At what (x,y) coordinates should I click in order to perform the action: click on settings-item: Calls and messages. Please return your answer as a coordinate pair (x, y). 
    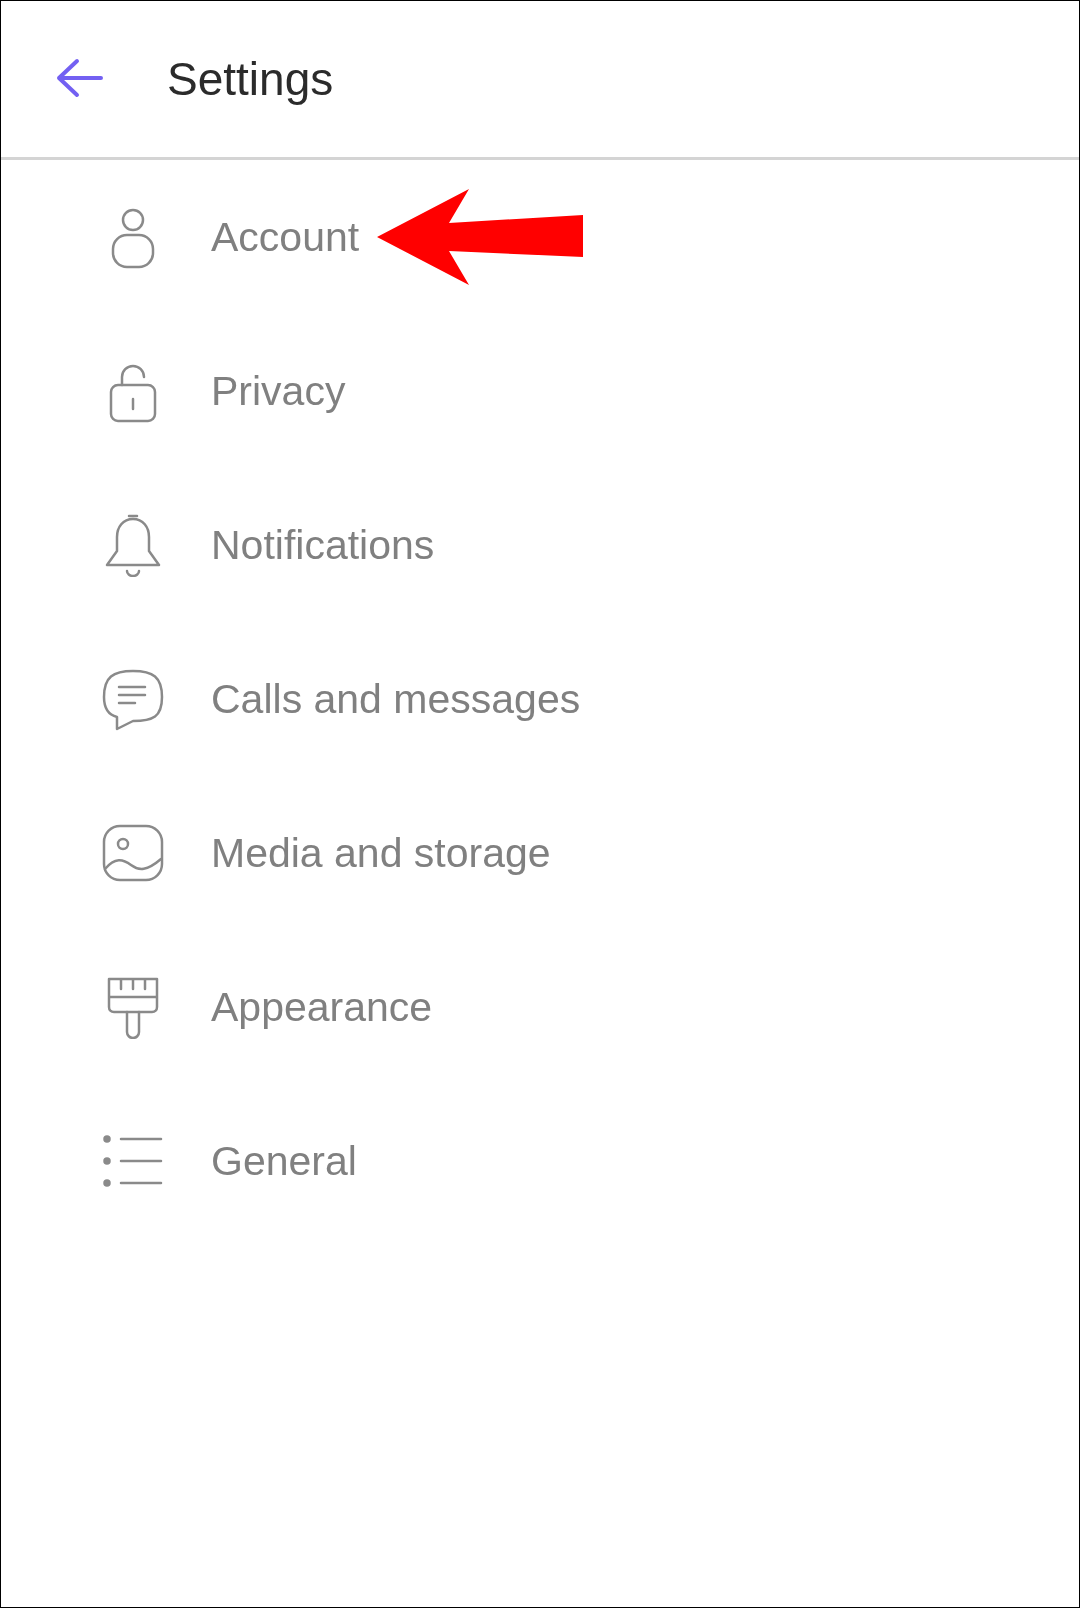
    Looking at the image, I should click on (540, 699).